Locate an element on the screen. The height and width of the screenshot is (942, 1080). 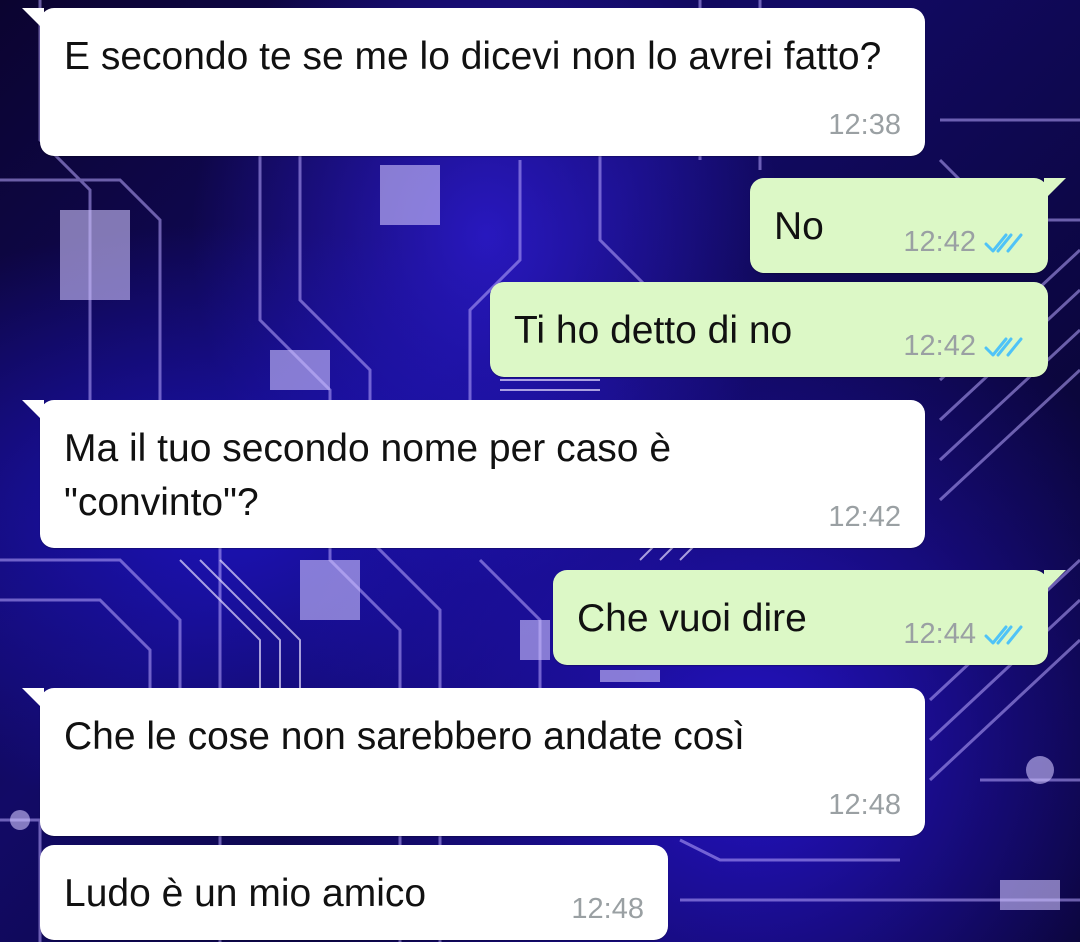
message-meta: 12:44 is located at coordinates (963, 634).